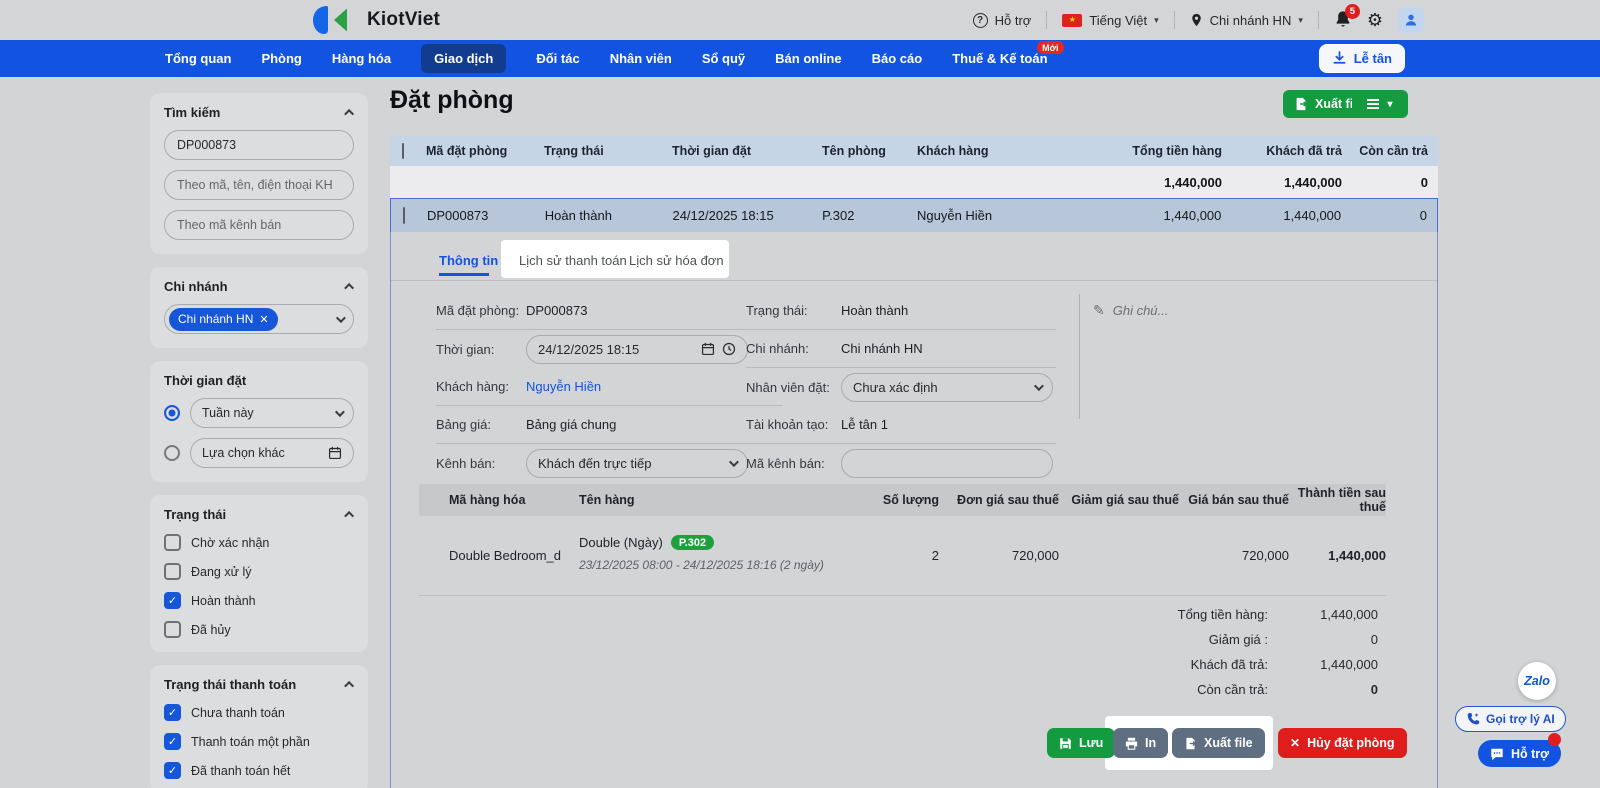 This screenshot has height=788, width=1600. Describe the element at coordinates (557, 58) in the screenshot. I see `nav-doi-tac: Đối tác` at that location.